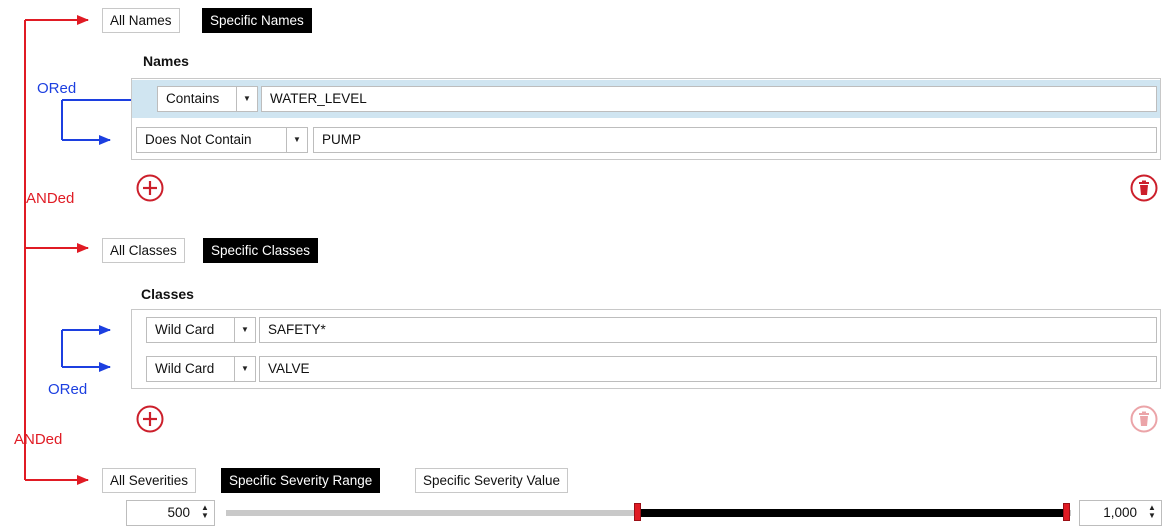  I want to click on severity-max-value: 1,000, so click(1120, 512).